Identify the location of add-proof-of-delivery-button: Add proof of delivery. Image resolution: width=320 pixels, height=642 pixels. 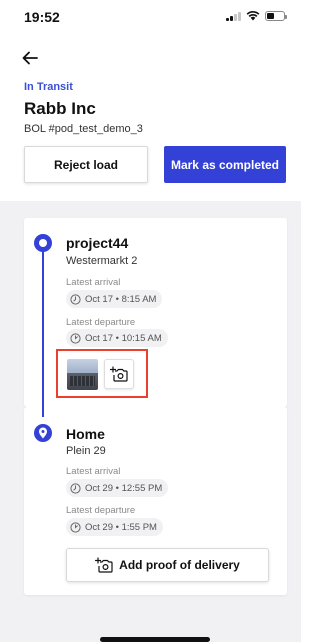
(167, 565).